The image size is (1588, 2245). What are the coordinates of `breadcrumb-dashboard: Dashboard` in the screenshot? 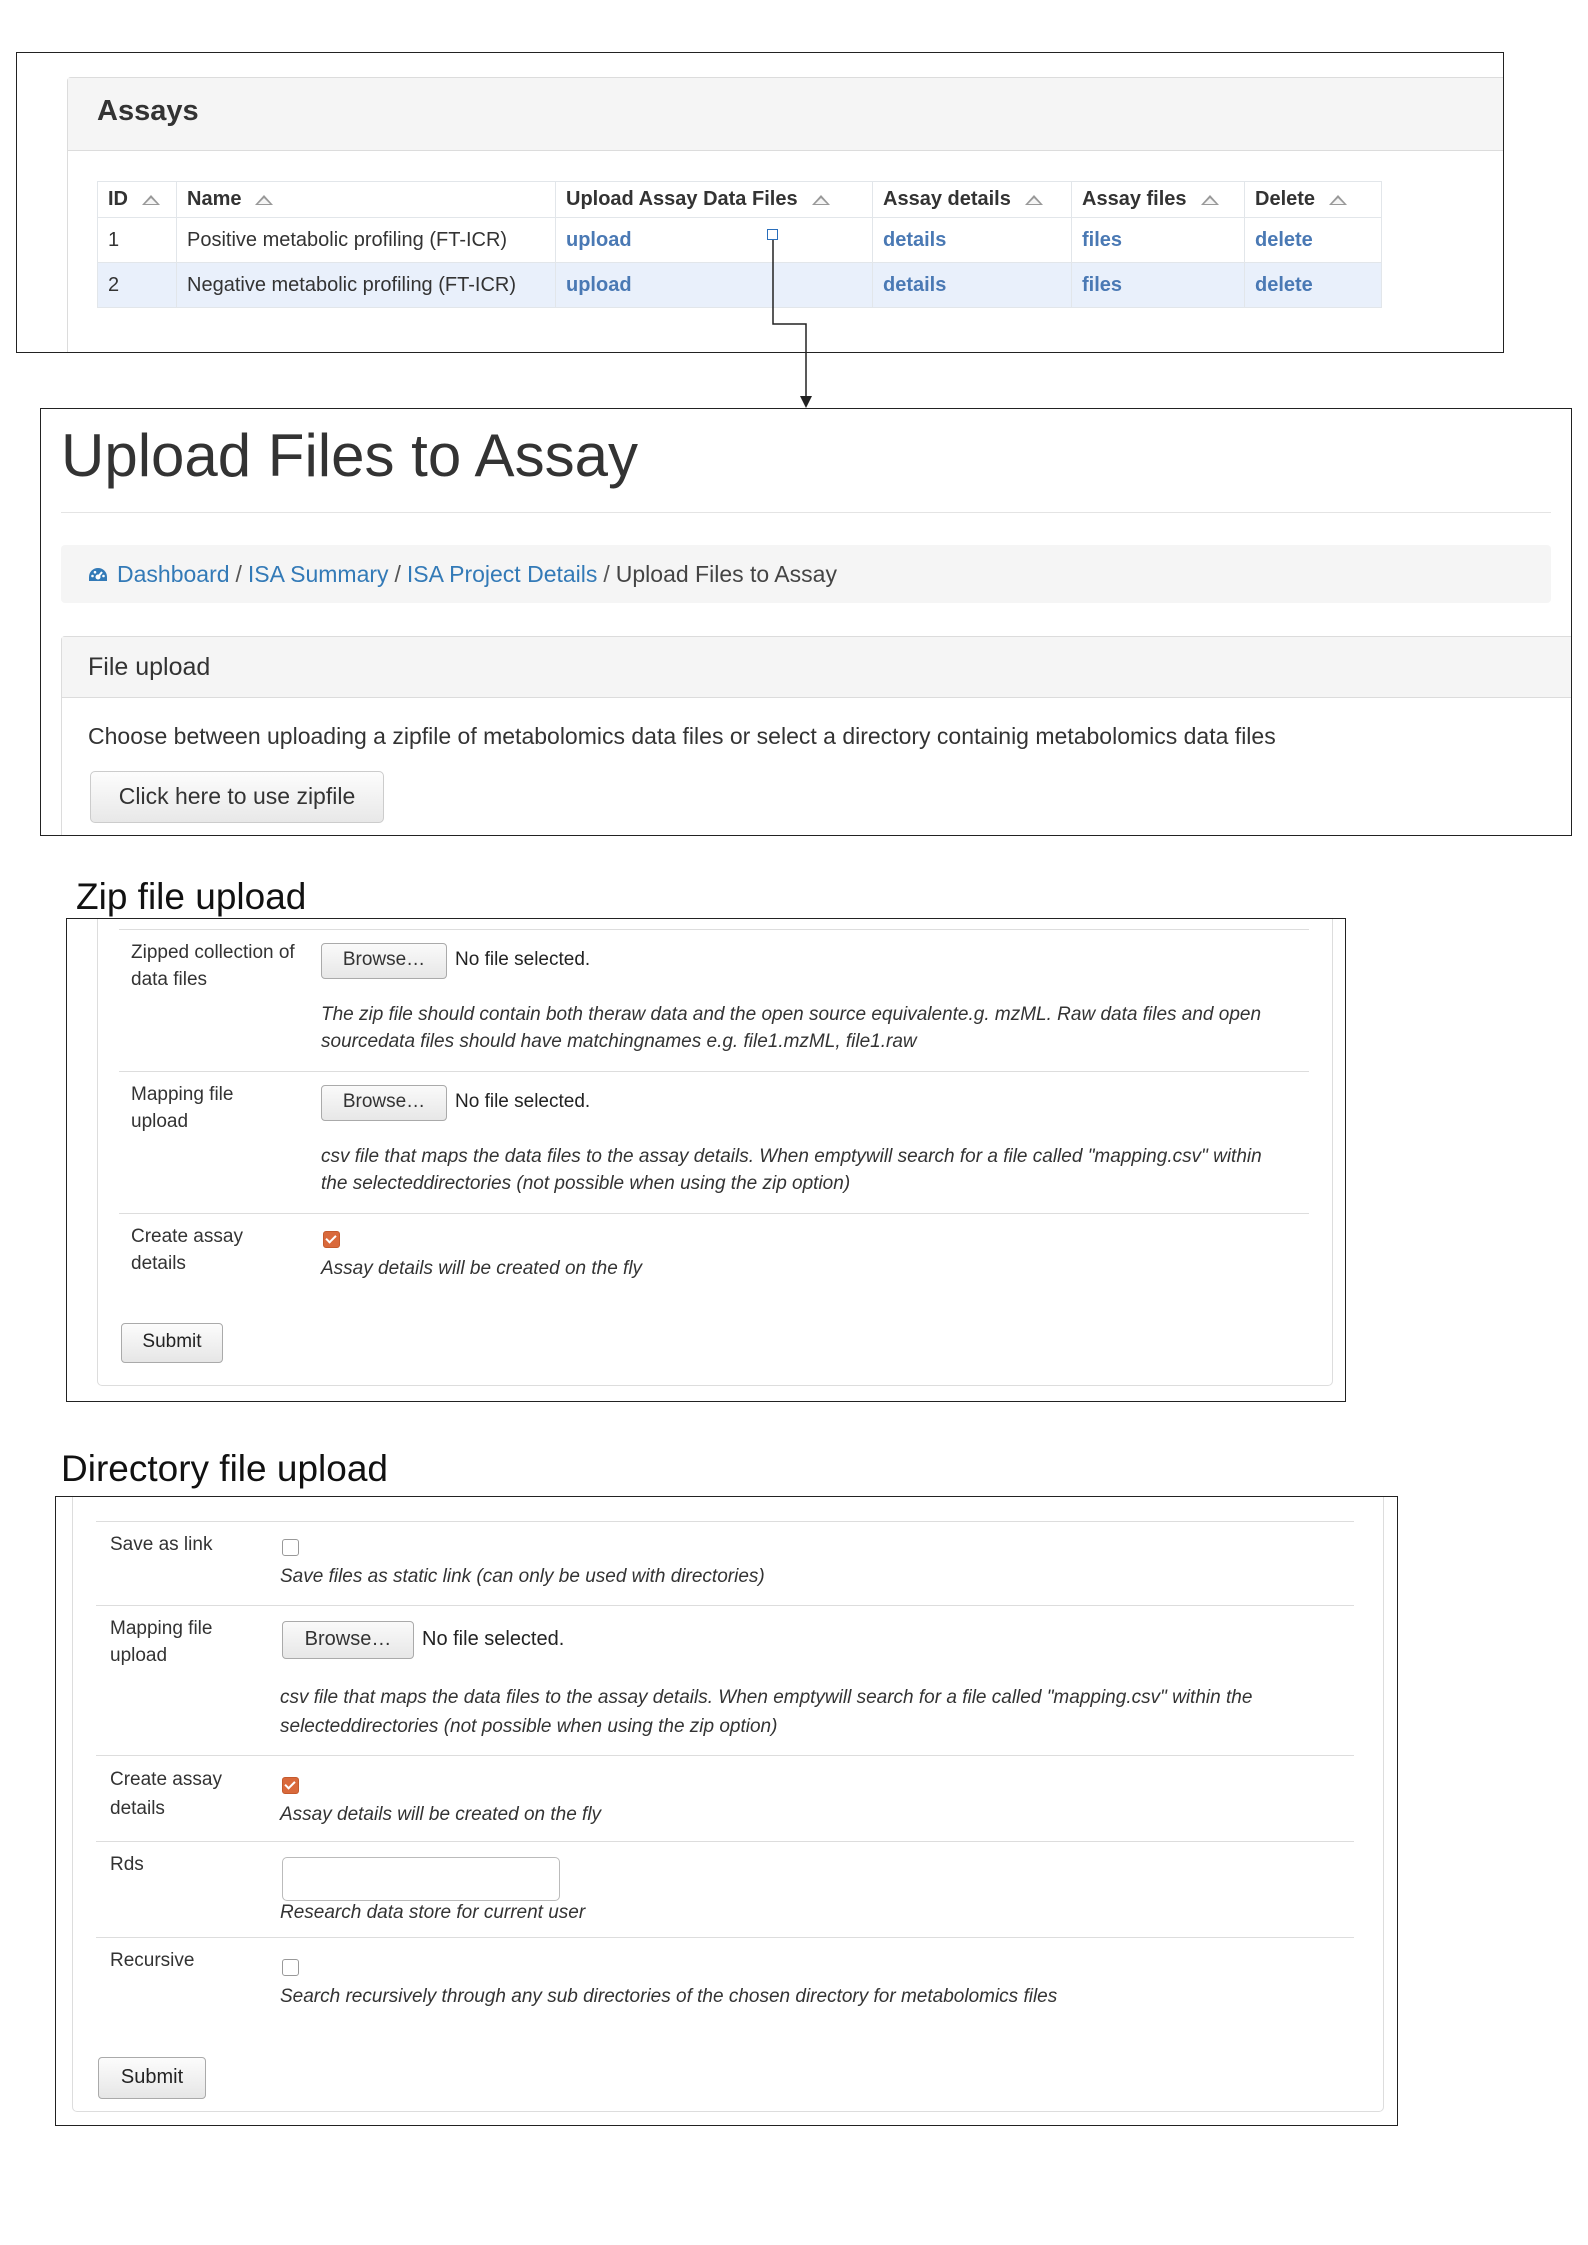 It's located at (173, 574).